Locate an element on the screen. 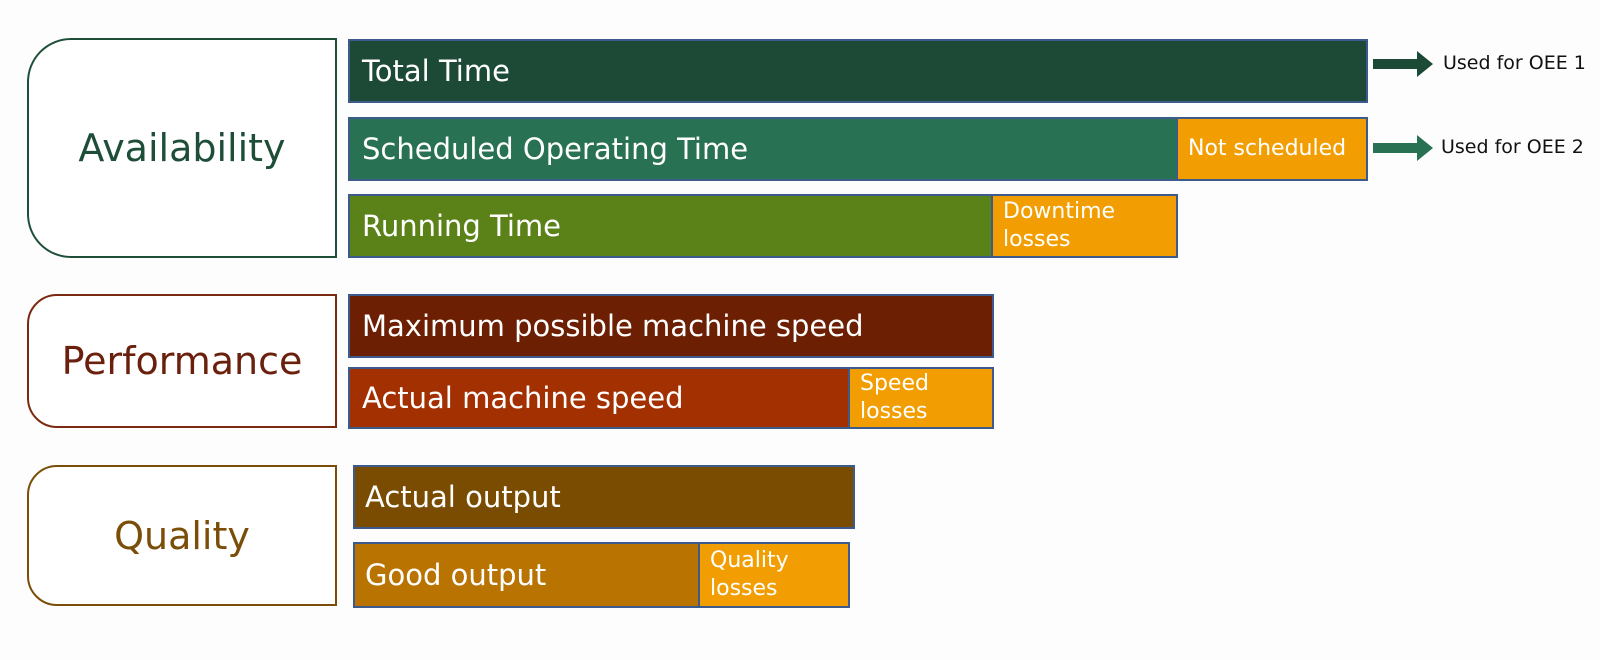 Image resolution: width=1600 pixels, height=660 pixels. bar-running-time: Running Time Downtime losses is located at coordinates (763, 226).